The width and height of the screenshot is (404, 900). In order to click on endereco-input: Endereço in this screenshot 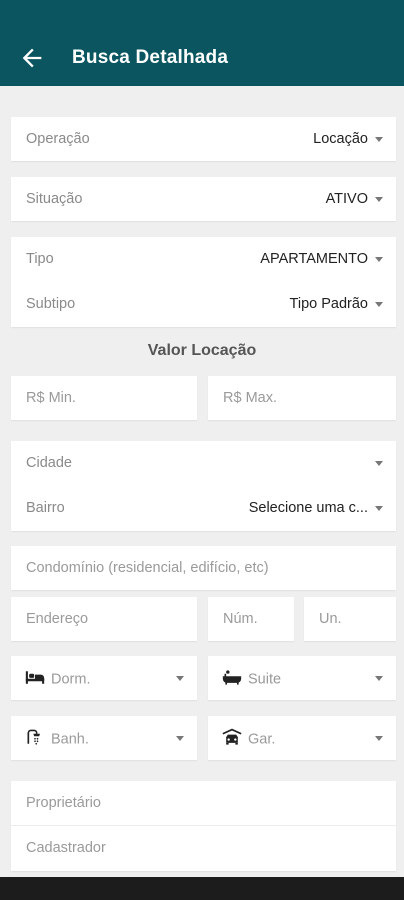, I will do `click(104, 619)`.